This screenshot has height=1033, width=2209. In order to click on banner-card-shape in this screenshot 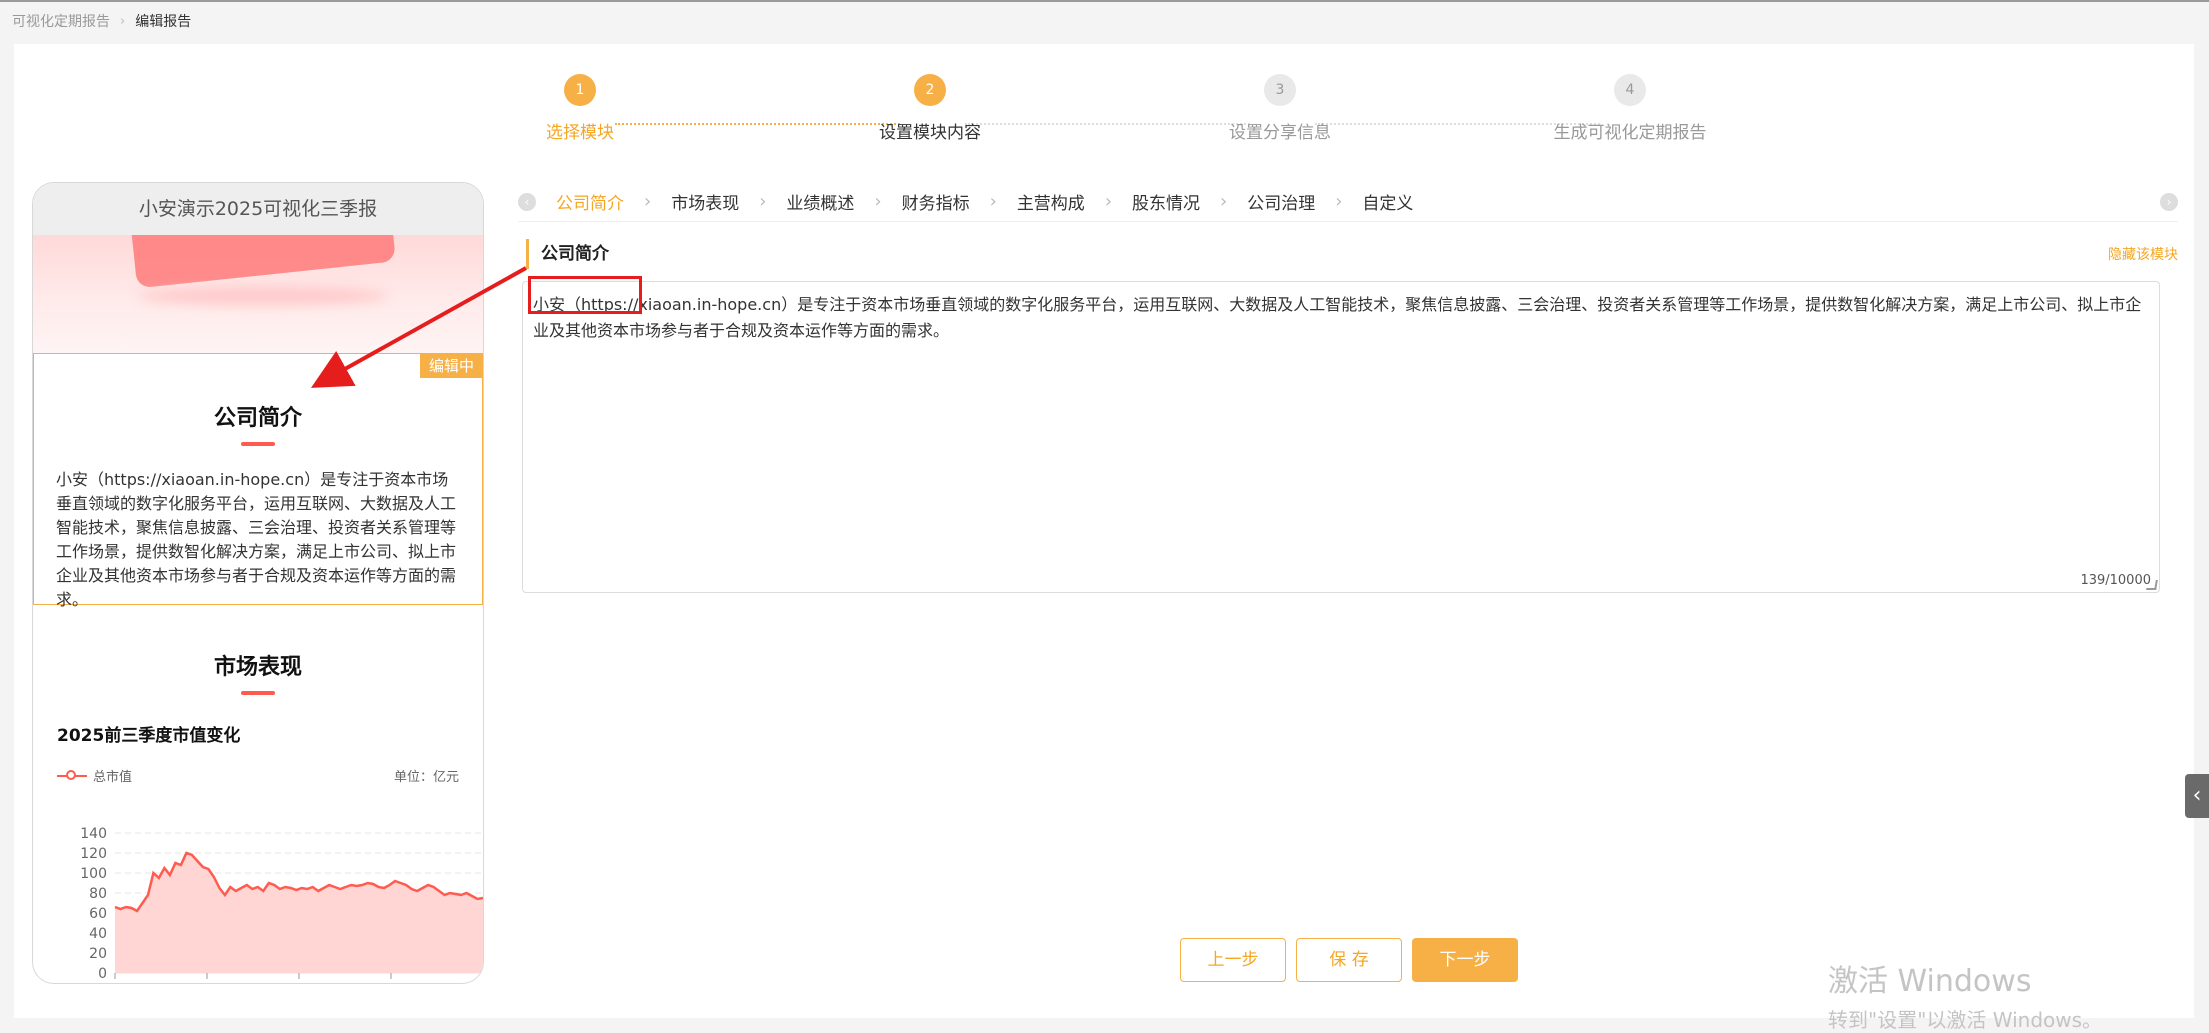, I will do `click(263, 262)`.